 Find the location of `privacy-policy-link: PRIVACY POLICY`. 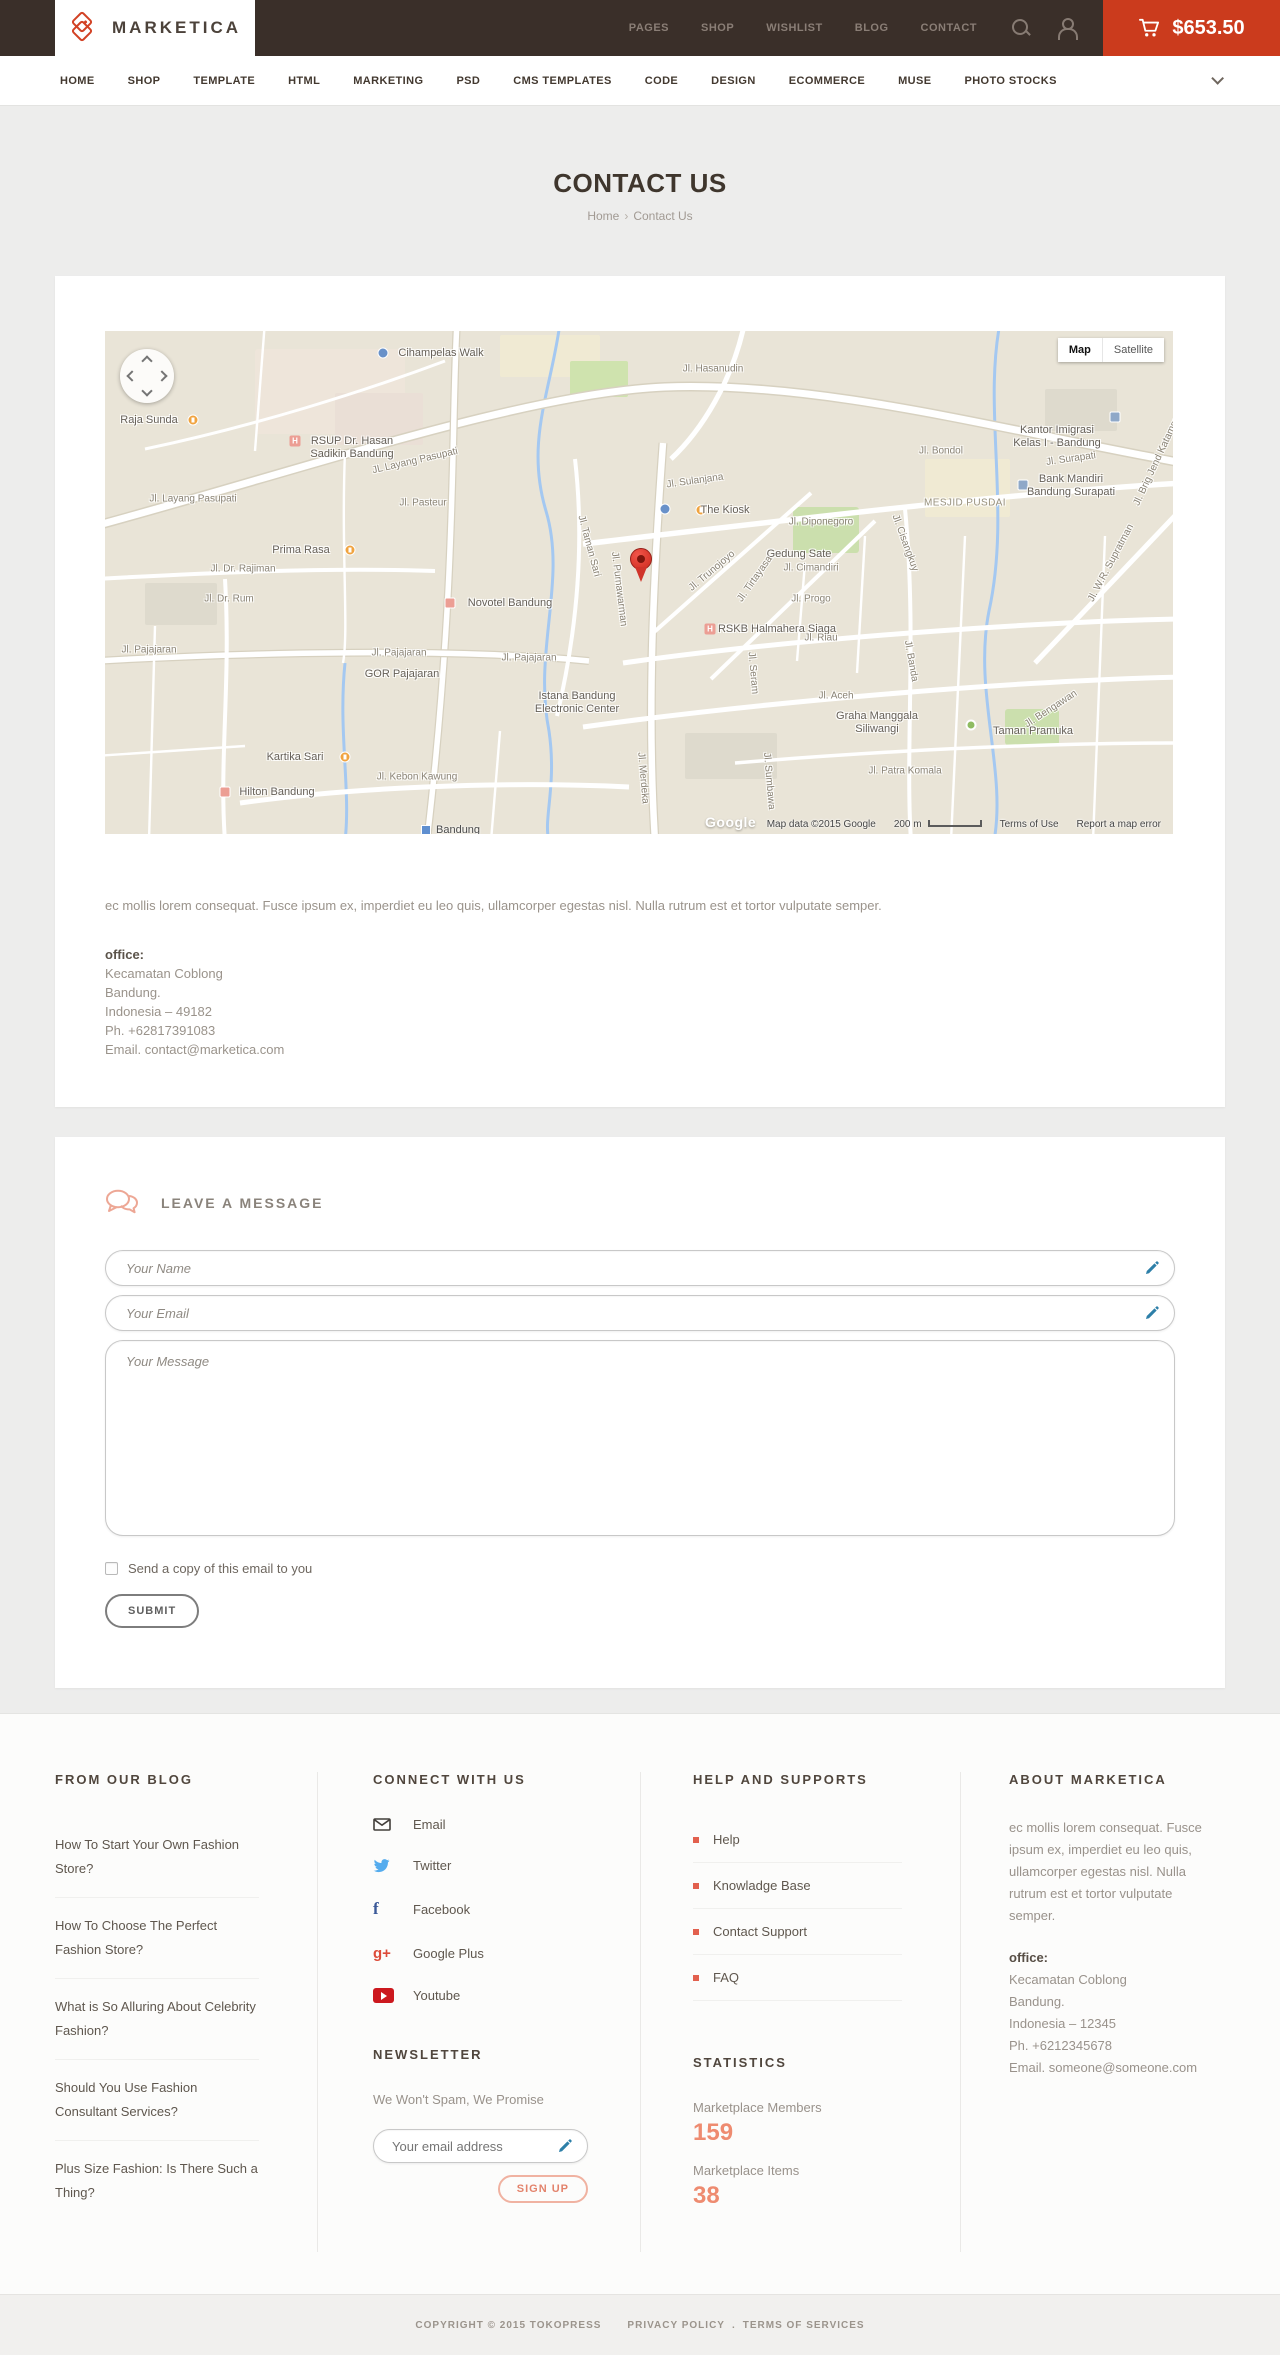

privacy-policy-link: PRIVACY POLICY is located at coordinates (676, 2325).